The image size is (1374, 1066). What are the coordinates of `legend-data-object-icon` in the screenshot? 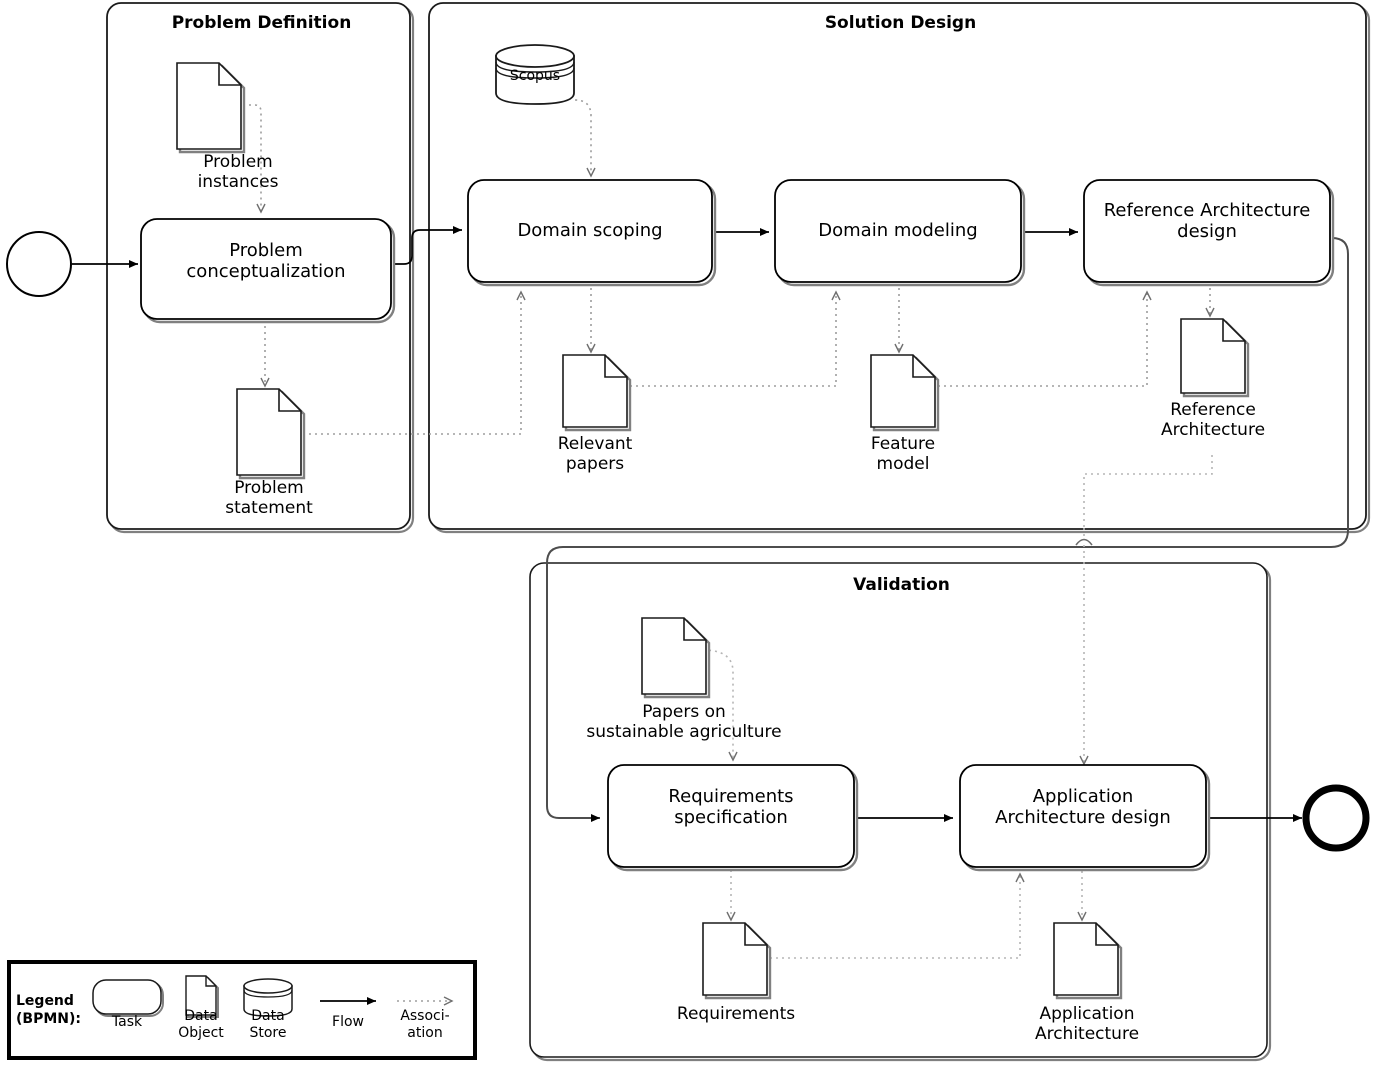 It's located at (202, 996).